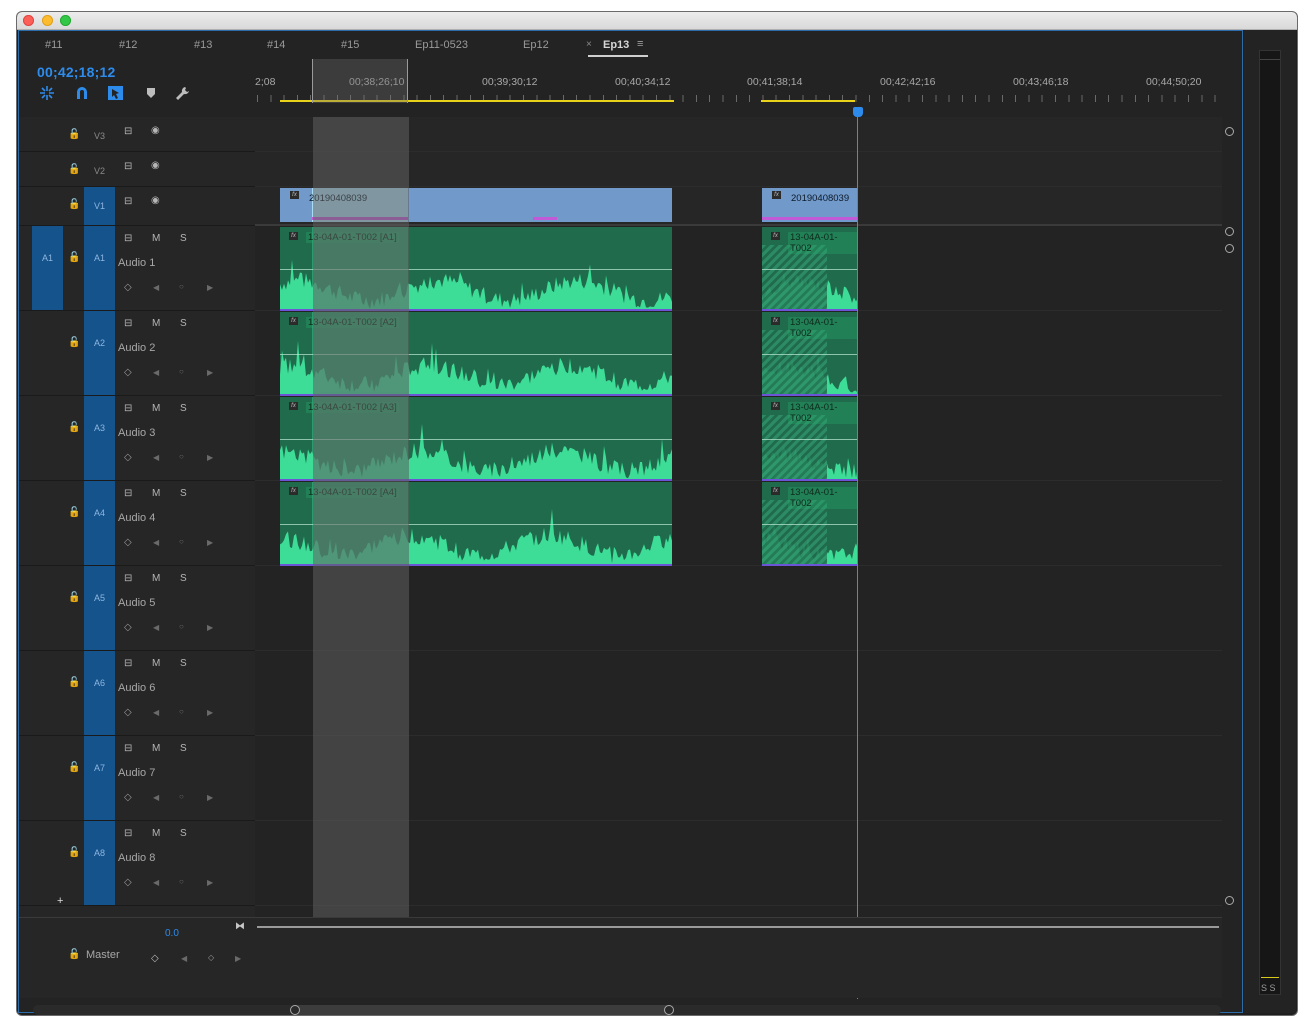  I want to click on master-volume-value: 0.0, so click(172, 933).